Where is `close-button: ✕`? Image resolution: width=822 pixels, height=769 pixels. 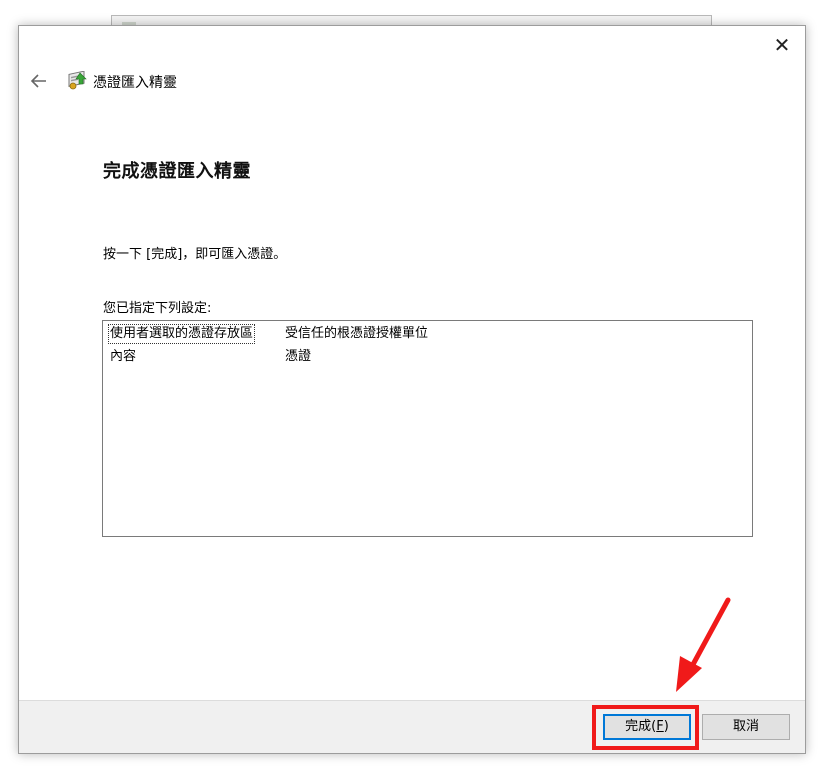 close-button: ✕ is located at coordinates (782, 45).